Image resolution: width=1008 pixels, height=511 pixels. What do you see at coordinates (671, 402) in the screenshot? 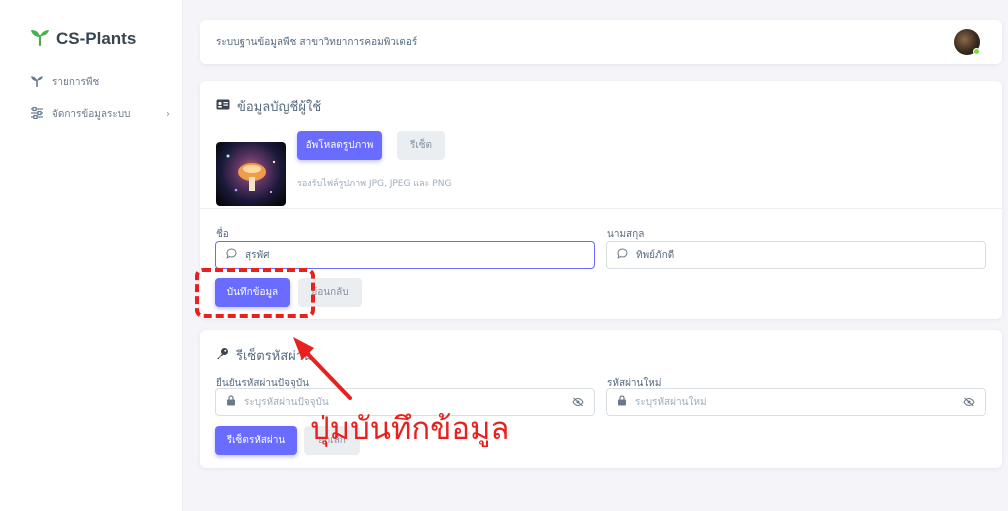
I see `new-password-placeholder: ระบุรหัสผ่านใหม่` at bounding box center [671, 402].